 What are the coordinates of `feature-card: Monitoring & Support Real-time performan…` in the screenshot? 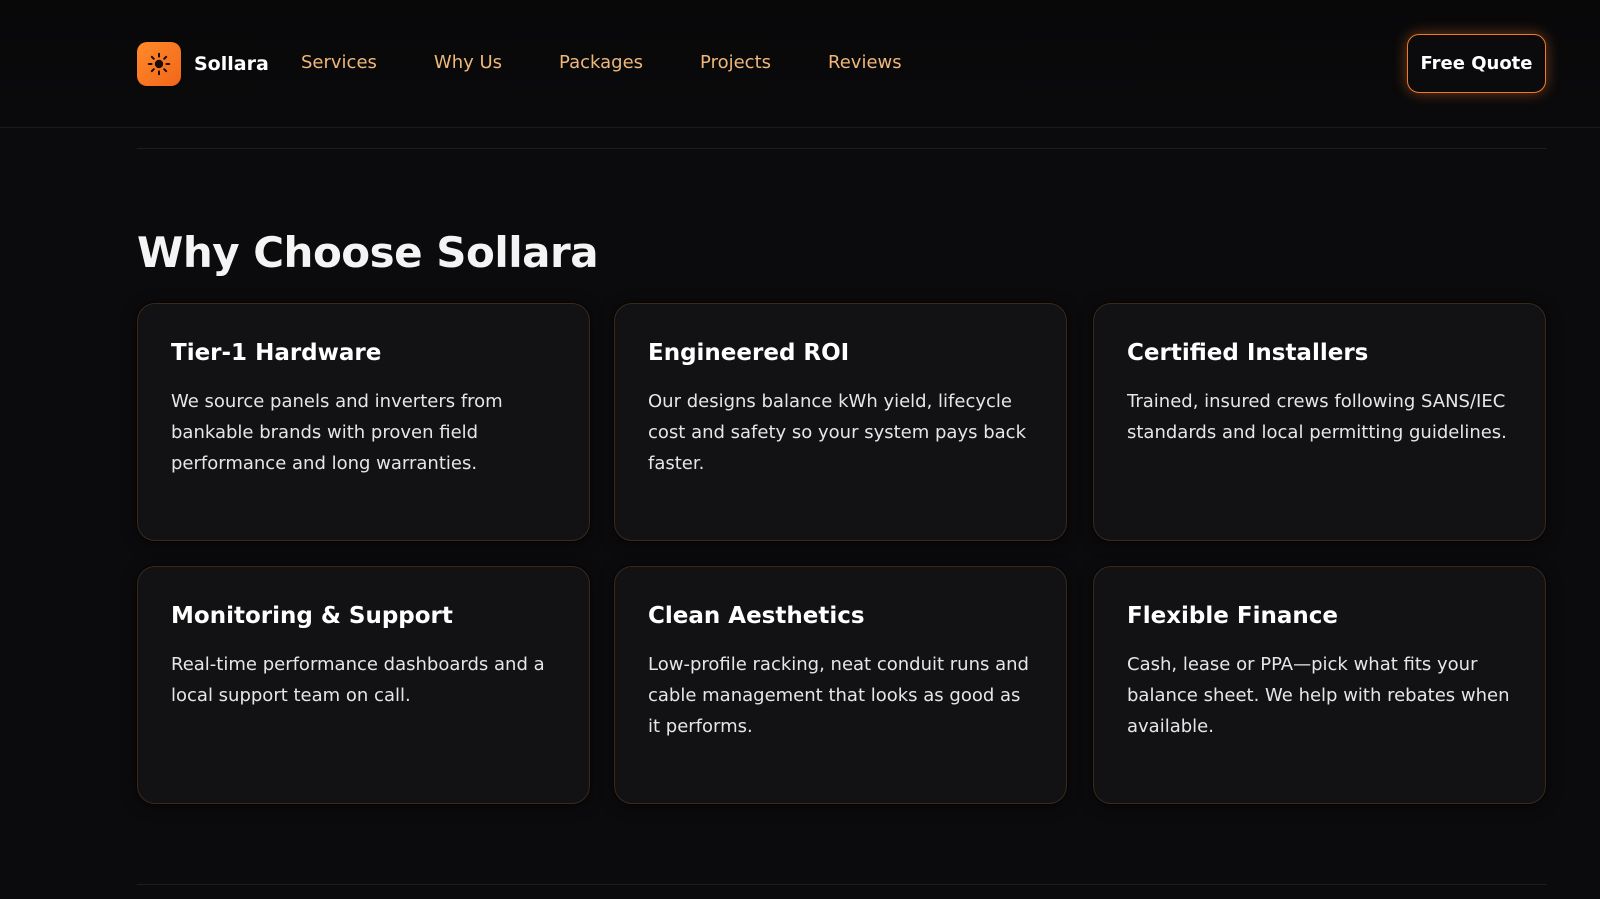 It's located at (363, 685).